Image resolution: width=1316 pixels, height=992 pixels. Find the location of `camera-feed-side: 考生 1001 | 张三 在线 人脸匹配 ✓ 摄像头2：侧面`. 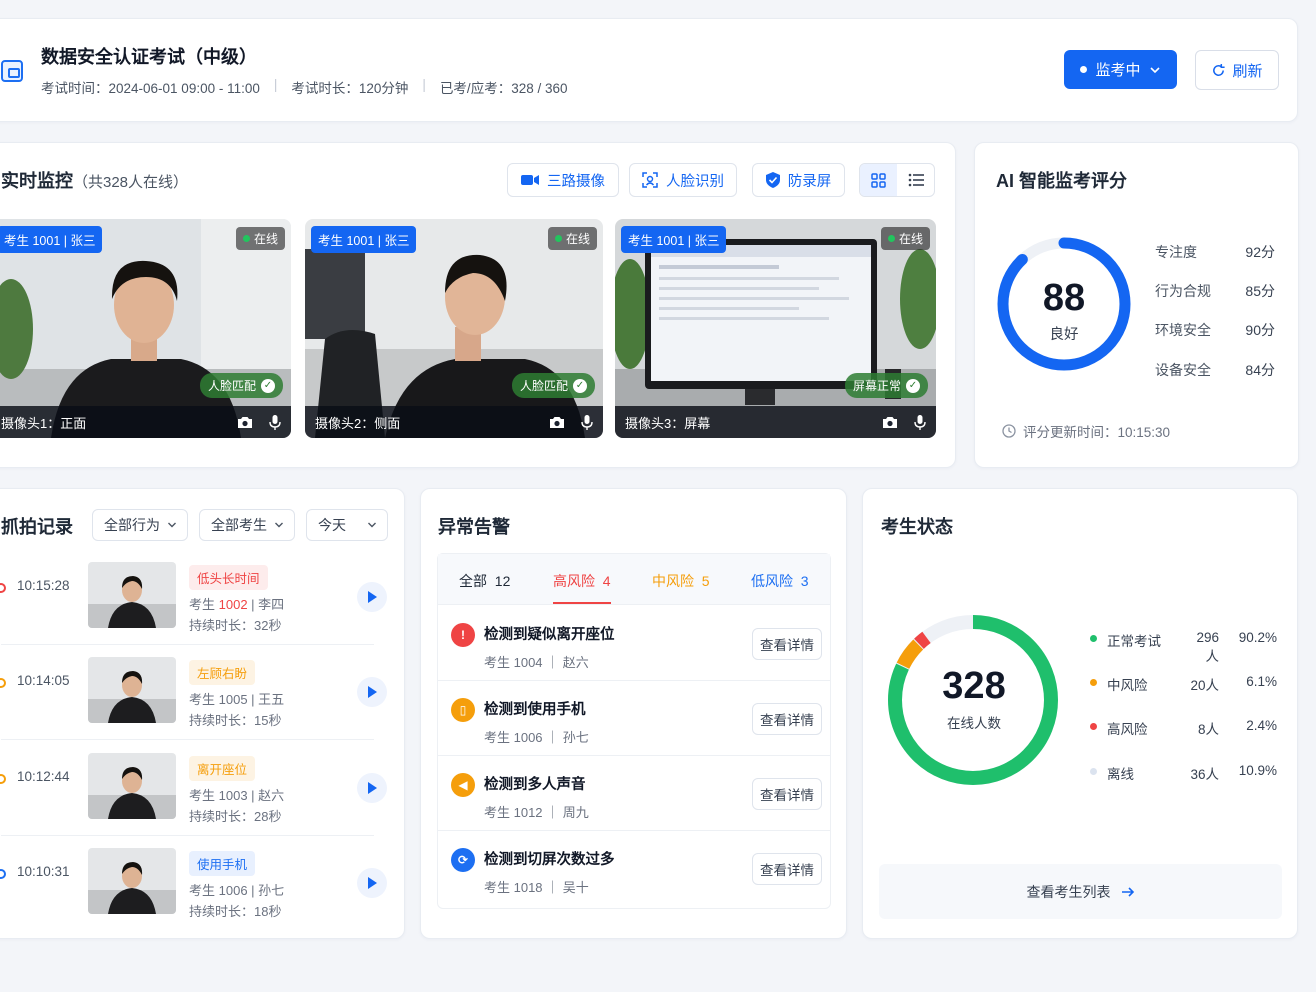

camera-feed-side: 考生 1001 | 张三 在线 人脸匹配 ✓ 摄像头2：侧面 is located at coordinates (454, 328).